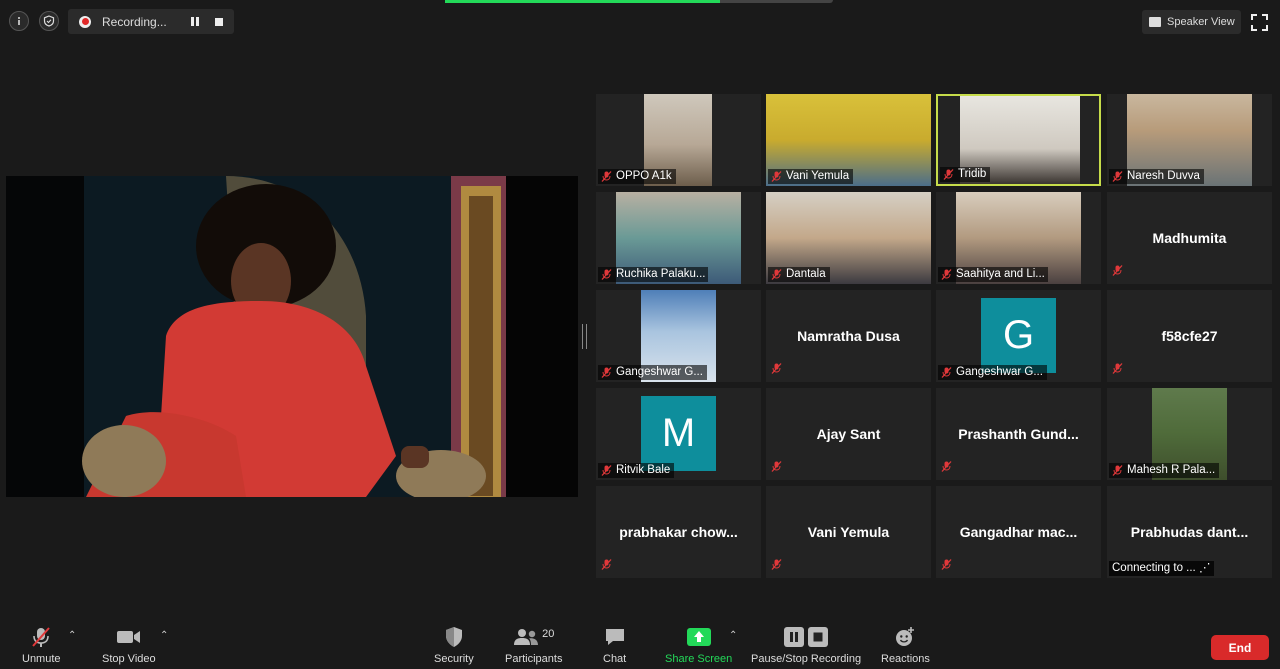 The height and width of the screenshot is (669, 1280). What do you see at coordinates (1189, 532) in the screenshot?
I see `participant-tile: Prabhudas dant... Connecting to ... ⋰` at bounding box center [1189, 532].